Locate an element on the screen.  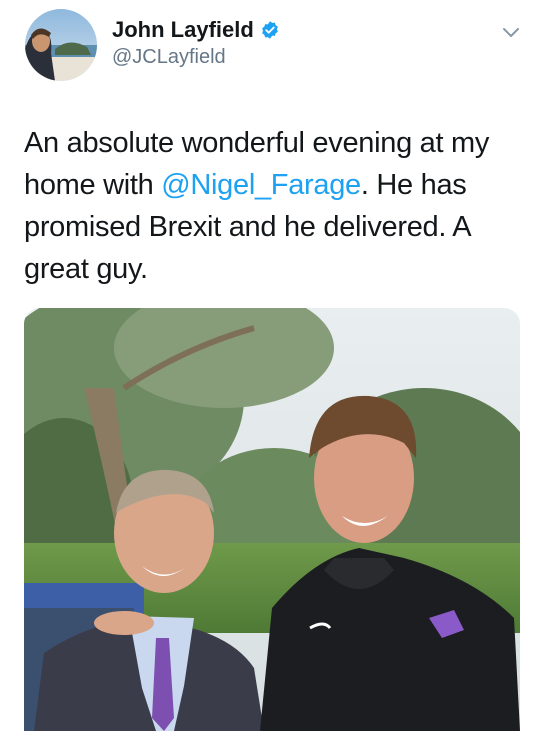
avatar is located at coordinates (61, 45).